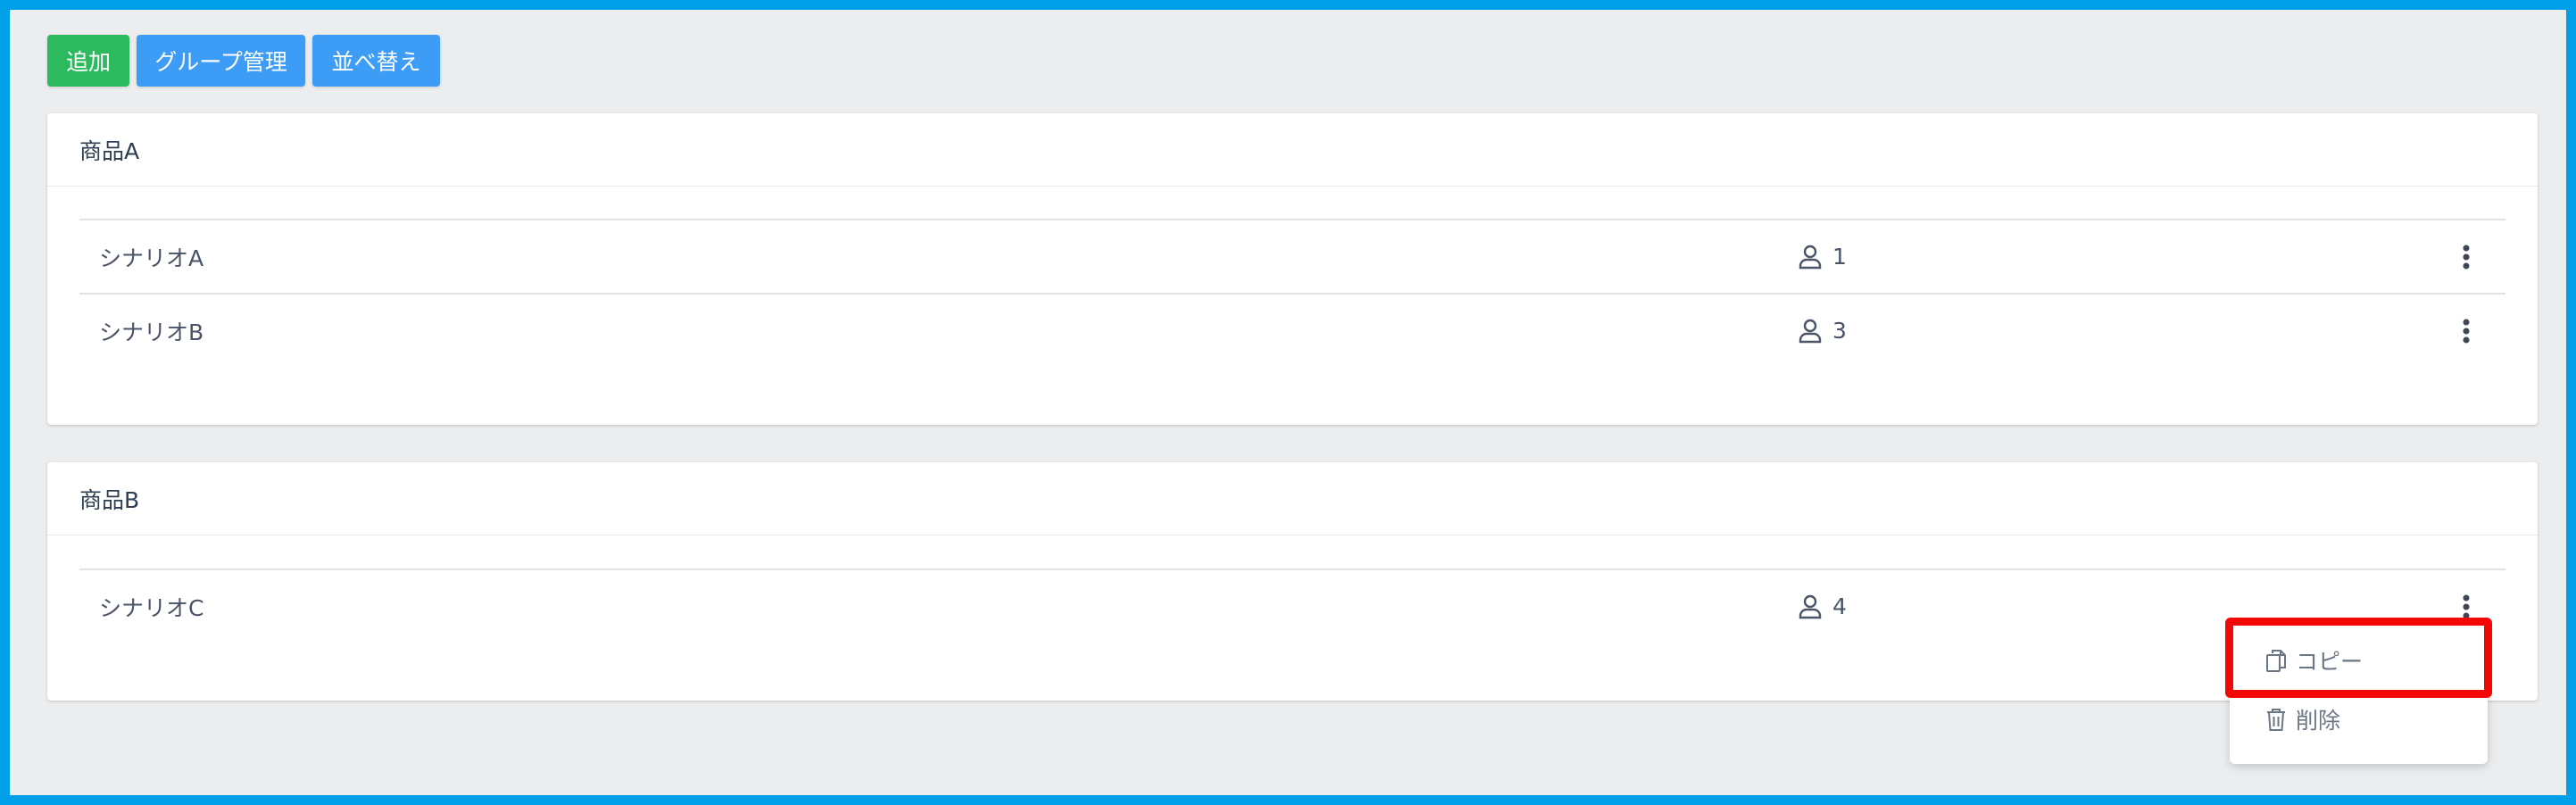  I want to click on delete-menu-item: 削除, so click(2359, 719).